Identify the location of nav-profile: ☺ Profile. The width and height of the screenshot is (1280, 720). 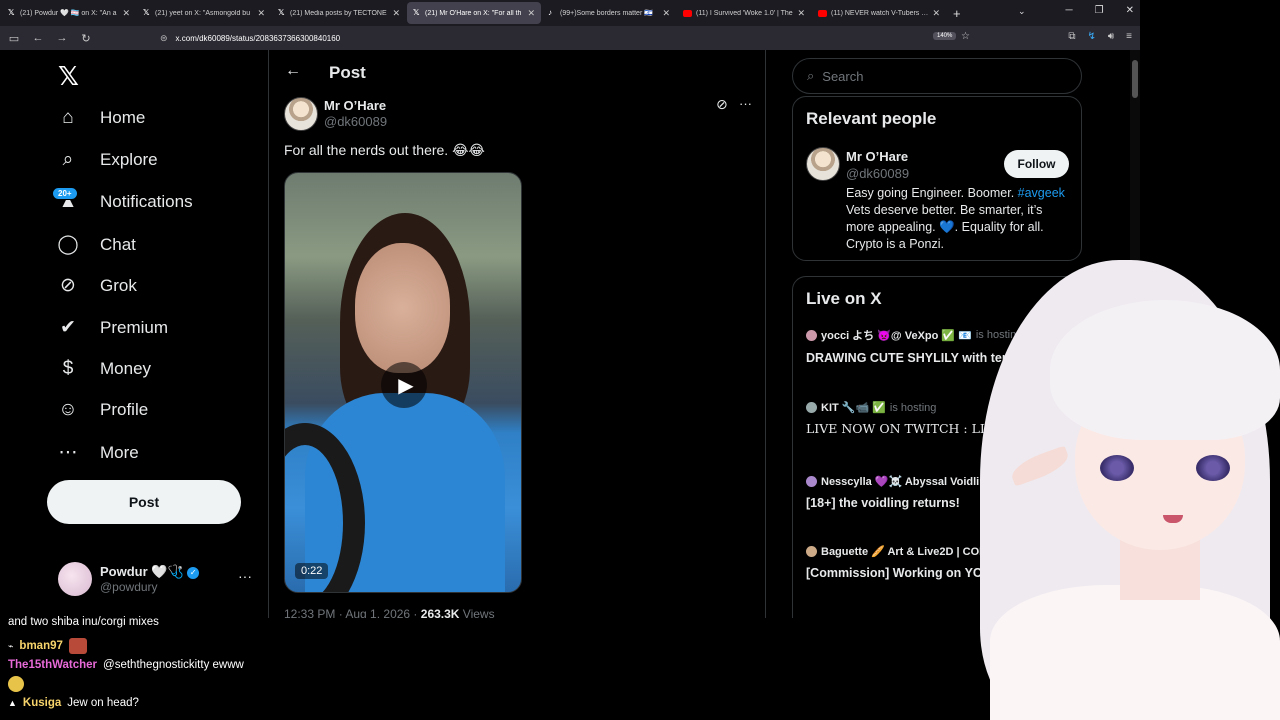
(102, 410).